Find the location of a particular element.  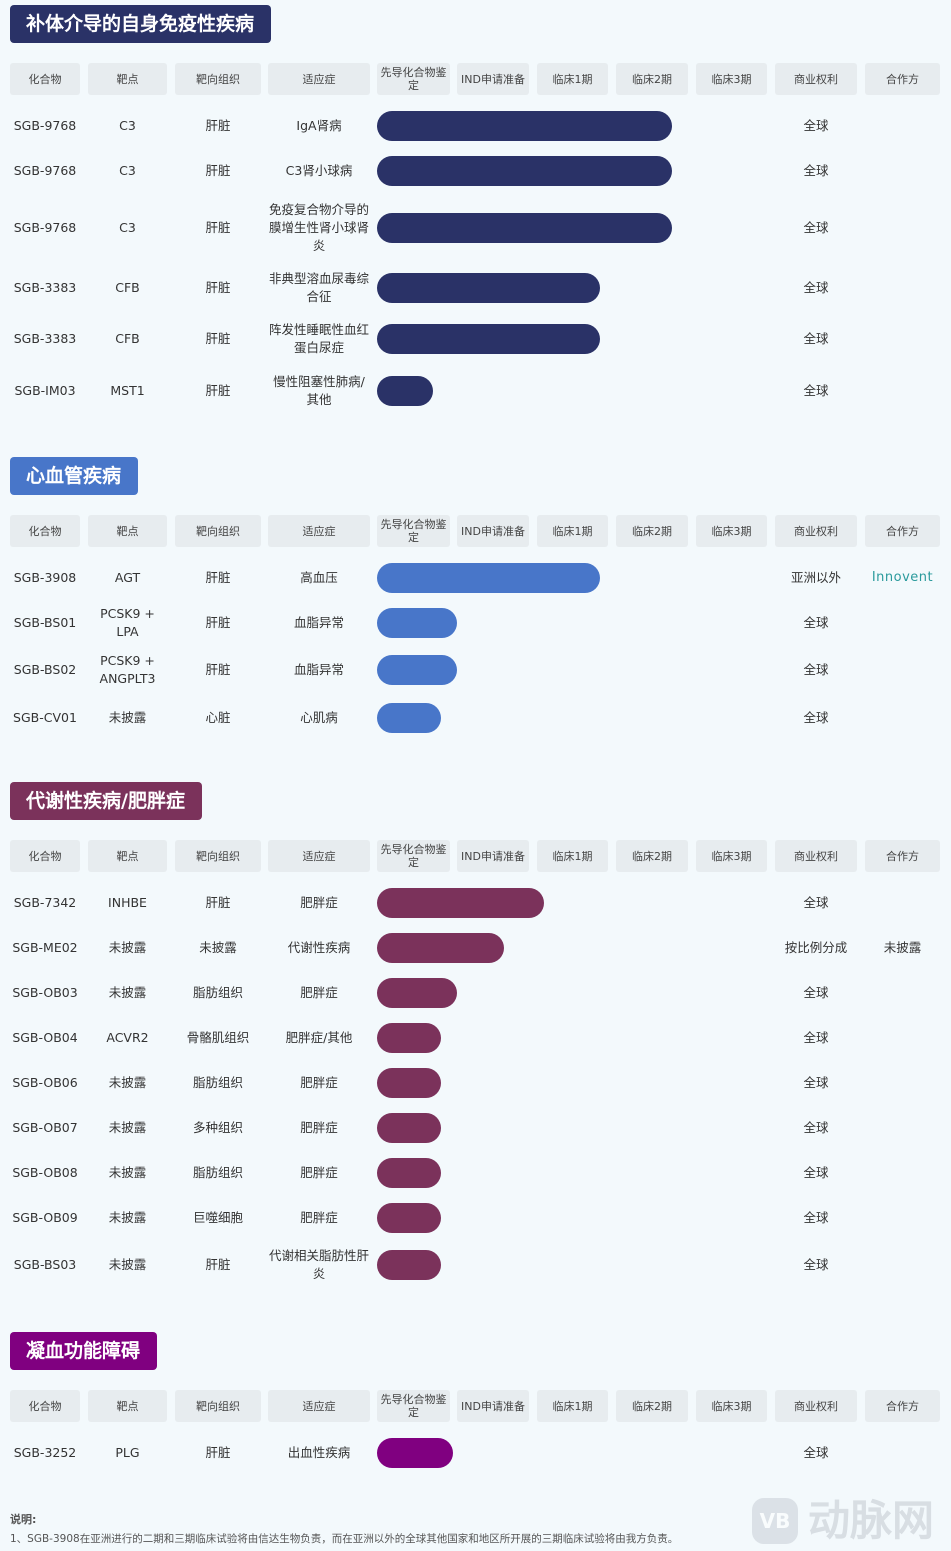

table-row: SGB-CV01 未披露 心脏 心肌病 全球 is located at coordinates (475, 718).